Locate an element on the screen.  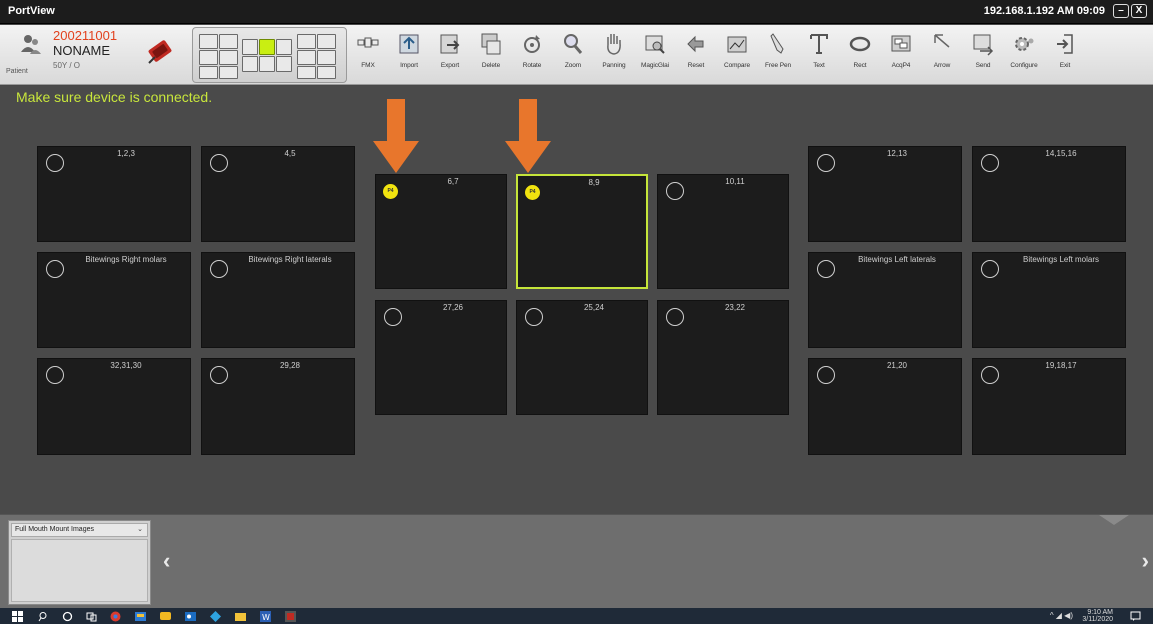
search-icon is located at coordinates (43, 616).